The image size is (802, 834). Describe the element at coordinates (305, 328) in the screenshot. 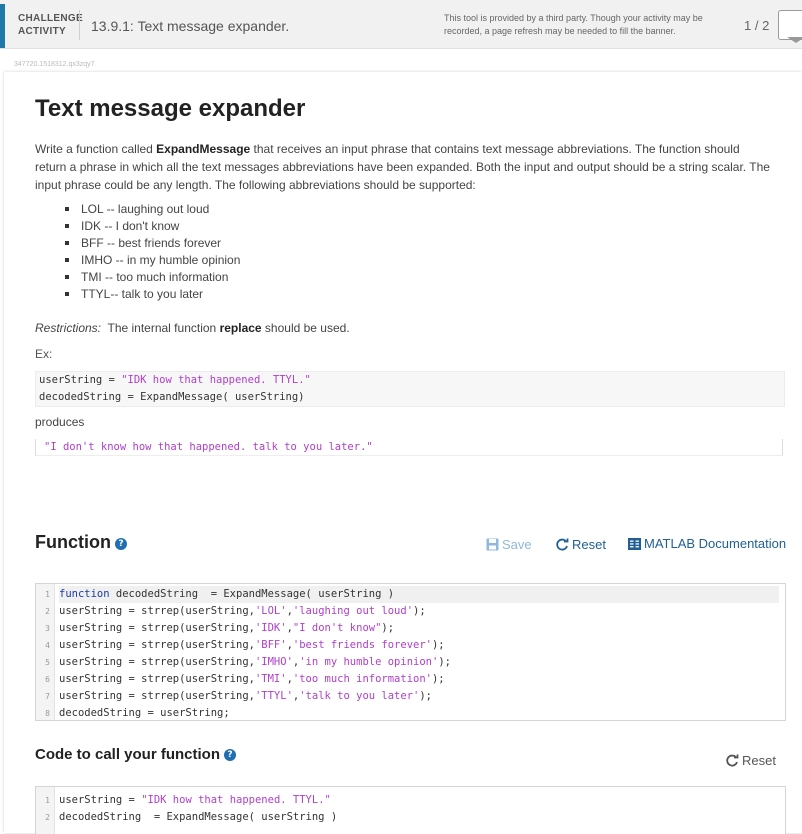

I see `restrictions-text-end: should be used.` at that location.